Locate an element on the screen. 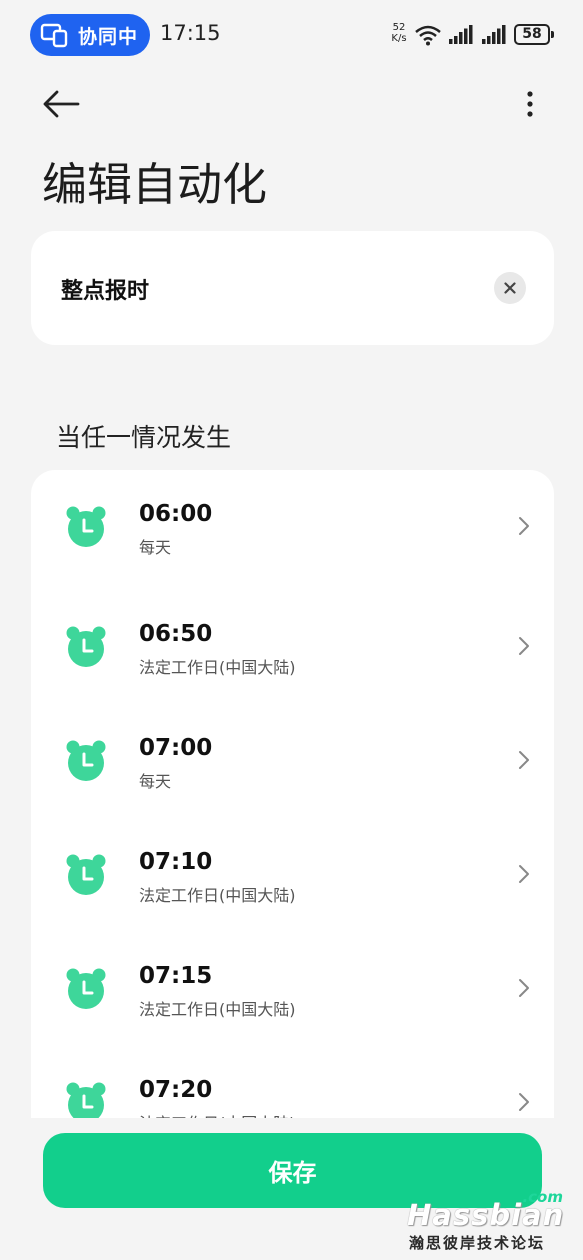 The image size is (583, 1260). trigger-section-label: 当任一情况发生 is located at coordinates (144, 437).